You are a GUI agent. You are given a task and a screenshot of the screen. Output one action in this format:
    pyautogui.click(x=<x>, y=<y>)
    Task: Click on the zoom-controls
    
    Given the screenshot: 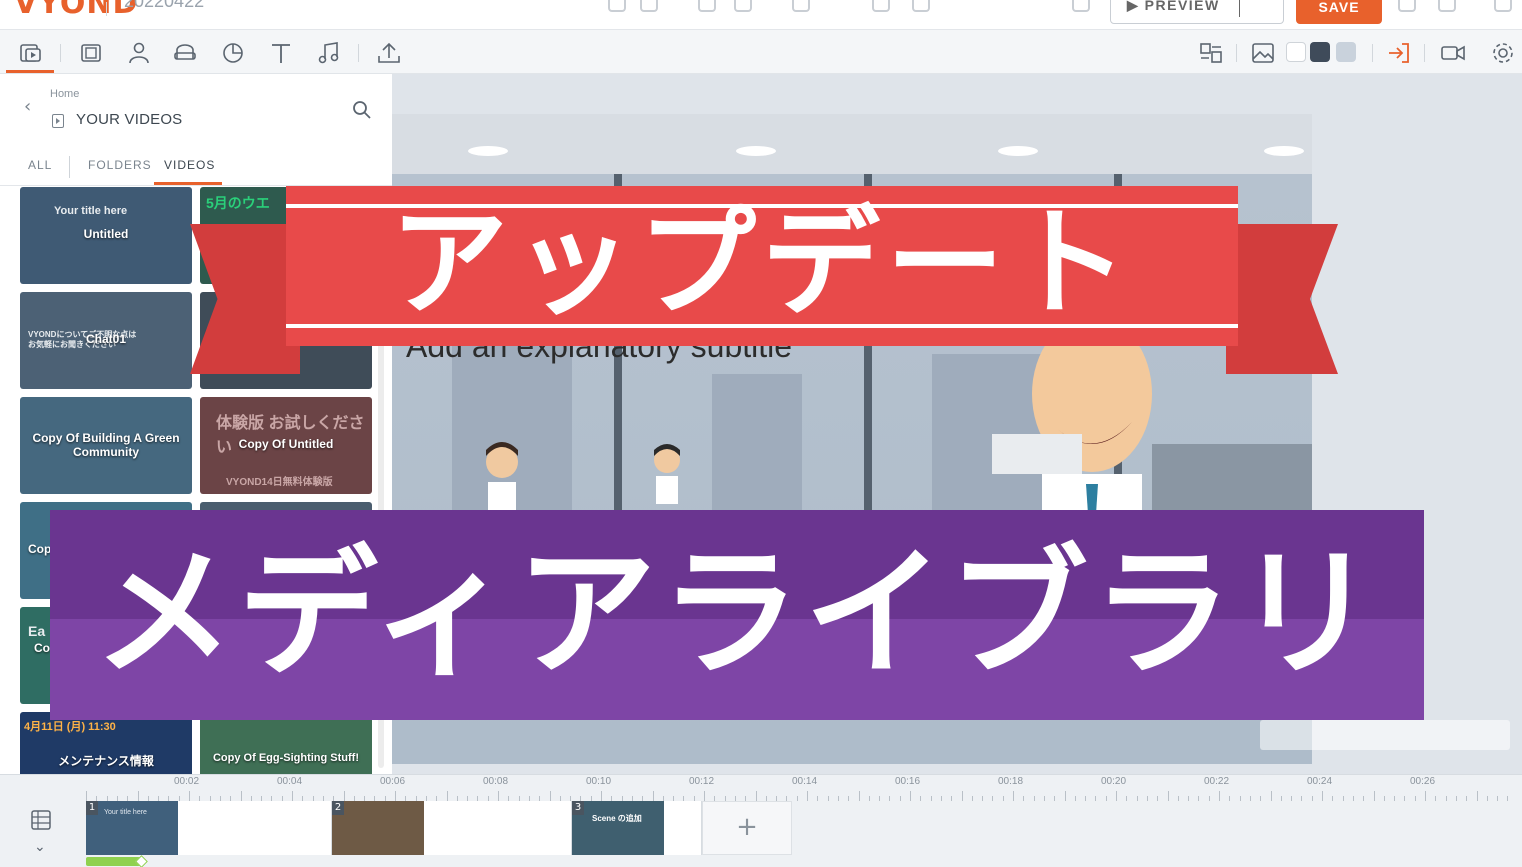 What is the action you would take?
    pyautogui.click(x=1385, y=735)
    